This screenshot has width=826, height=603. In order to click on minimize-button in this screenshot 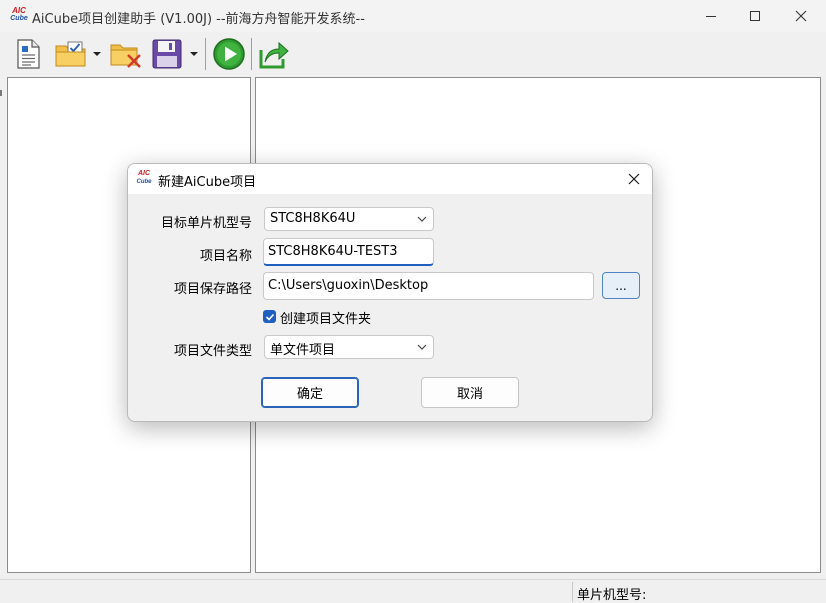, I will do `click(711, 16)`.